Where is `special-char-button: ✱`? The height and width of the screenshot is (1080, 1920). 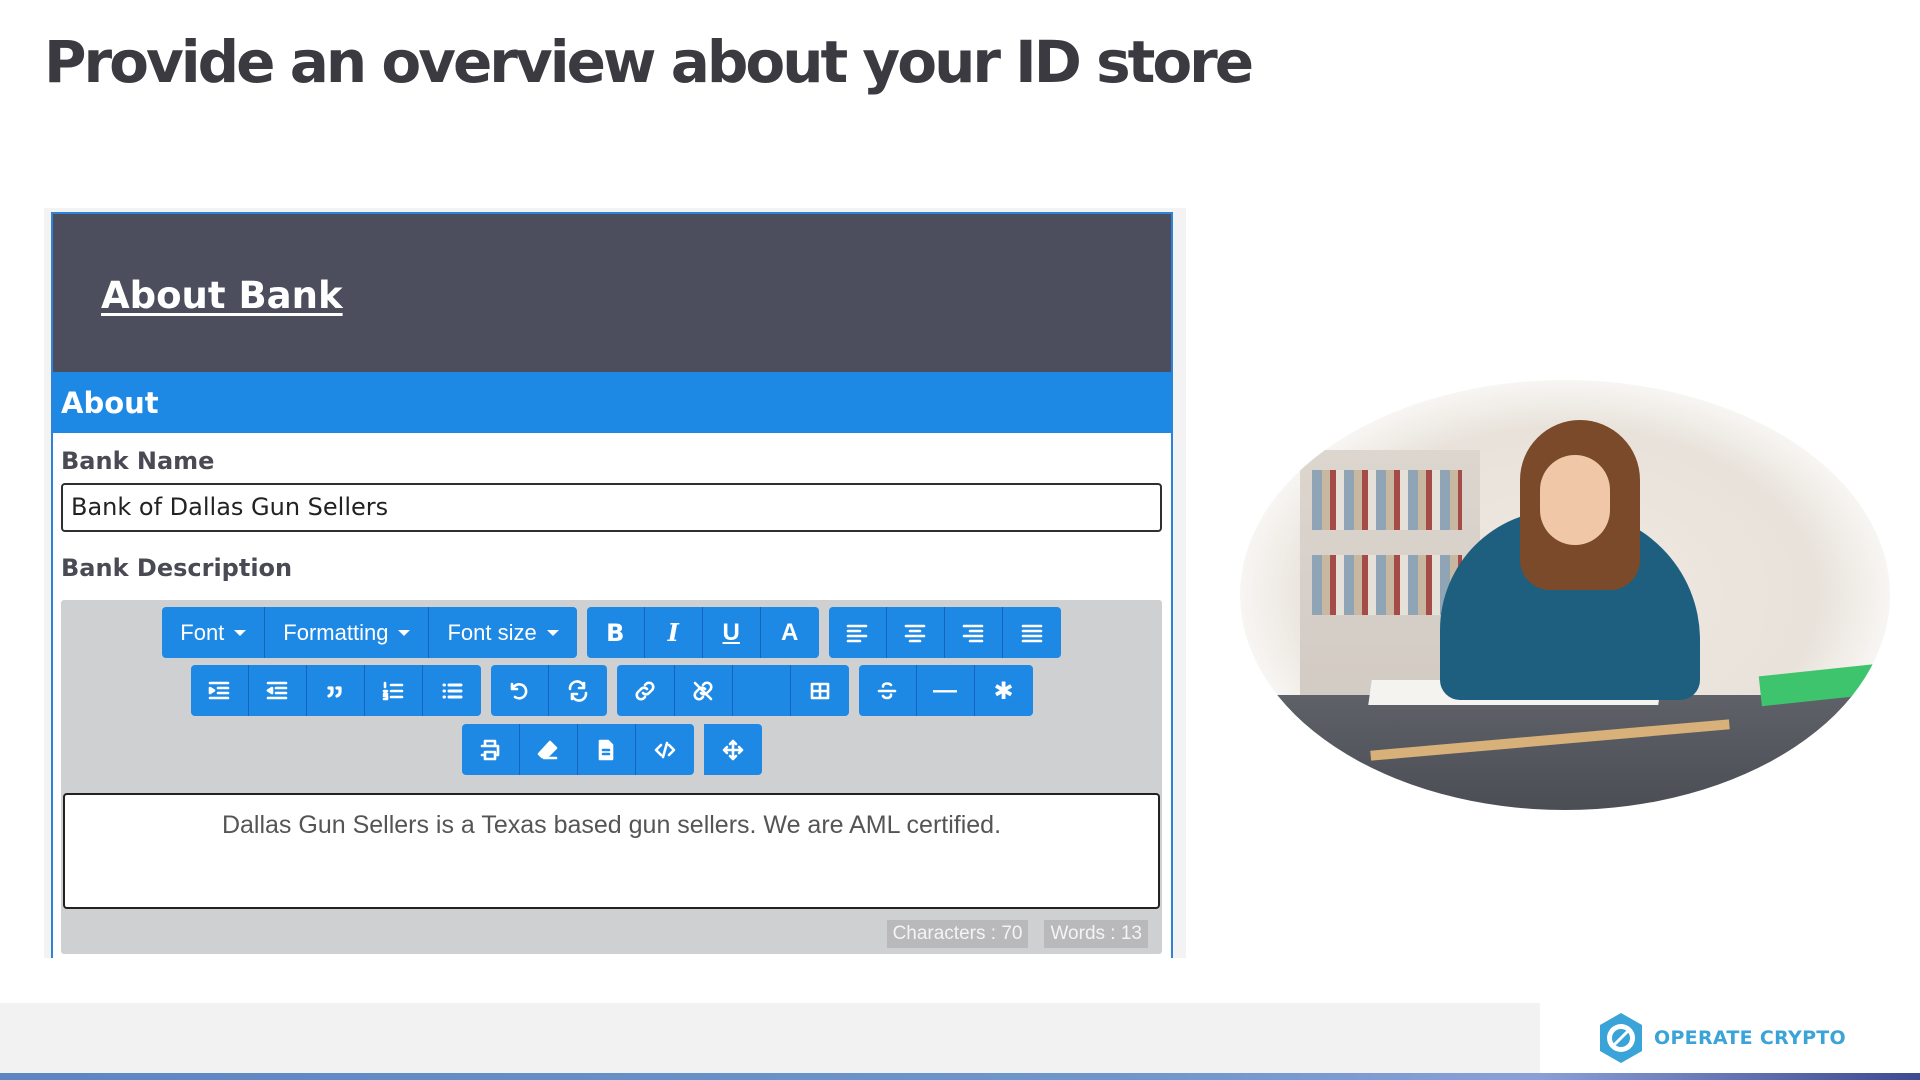 special-char-button: ✱ is located at coordinates (1003, 690).